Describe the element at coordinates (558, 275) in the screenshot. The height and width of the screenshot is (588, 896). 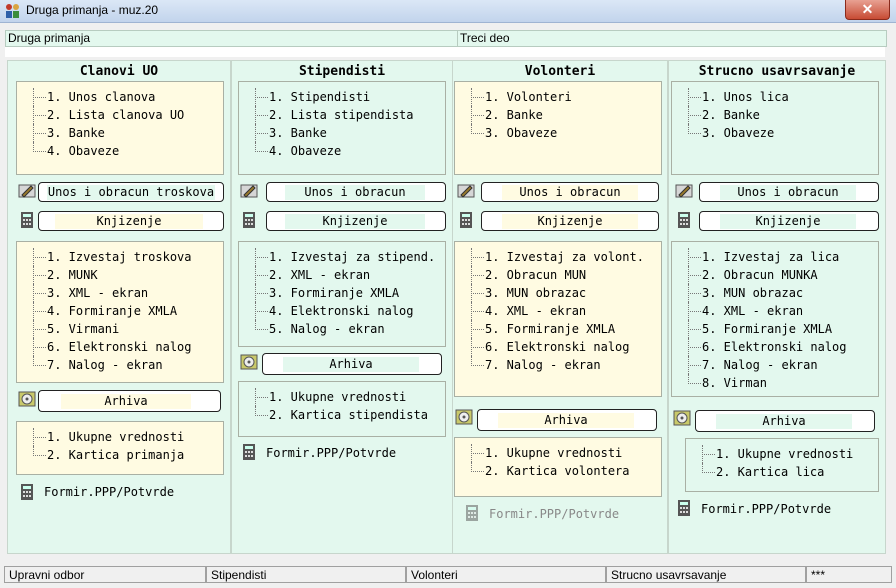
I see `menu-item: 2. Obracun MUN` at that location.